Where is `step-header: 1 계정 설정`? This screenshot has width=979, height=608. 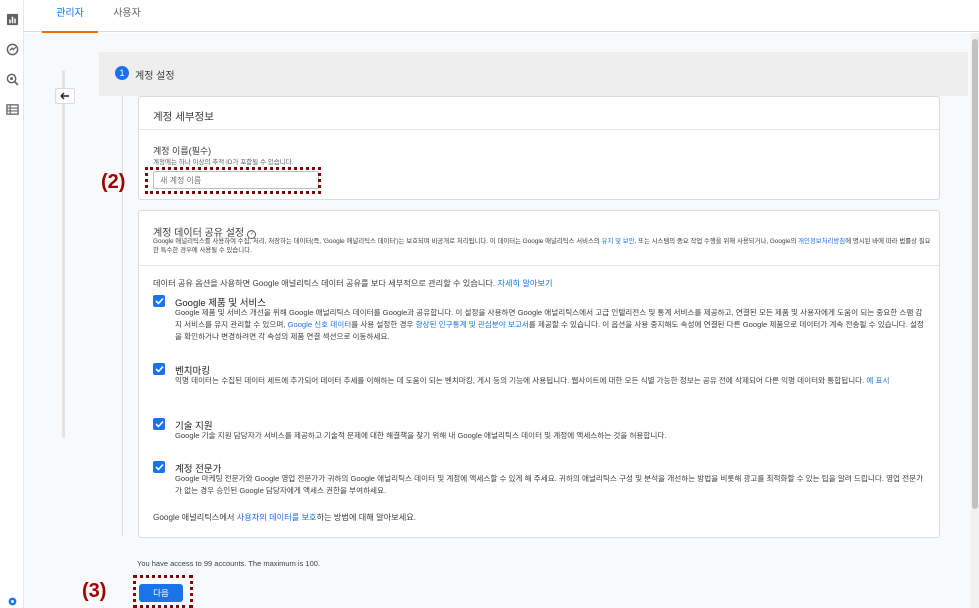
step-header: 1 계정 설정 is located at coordinates (533, 74).